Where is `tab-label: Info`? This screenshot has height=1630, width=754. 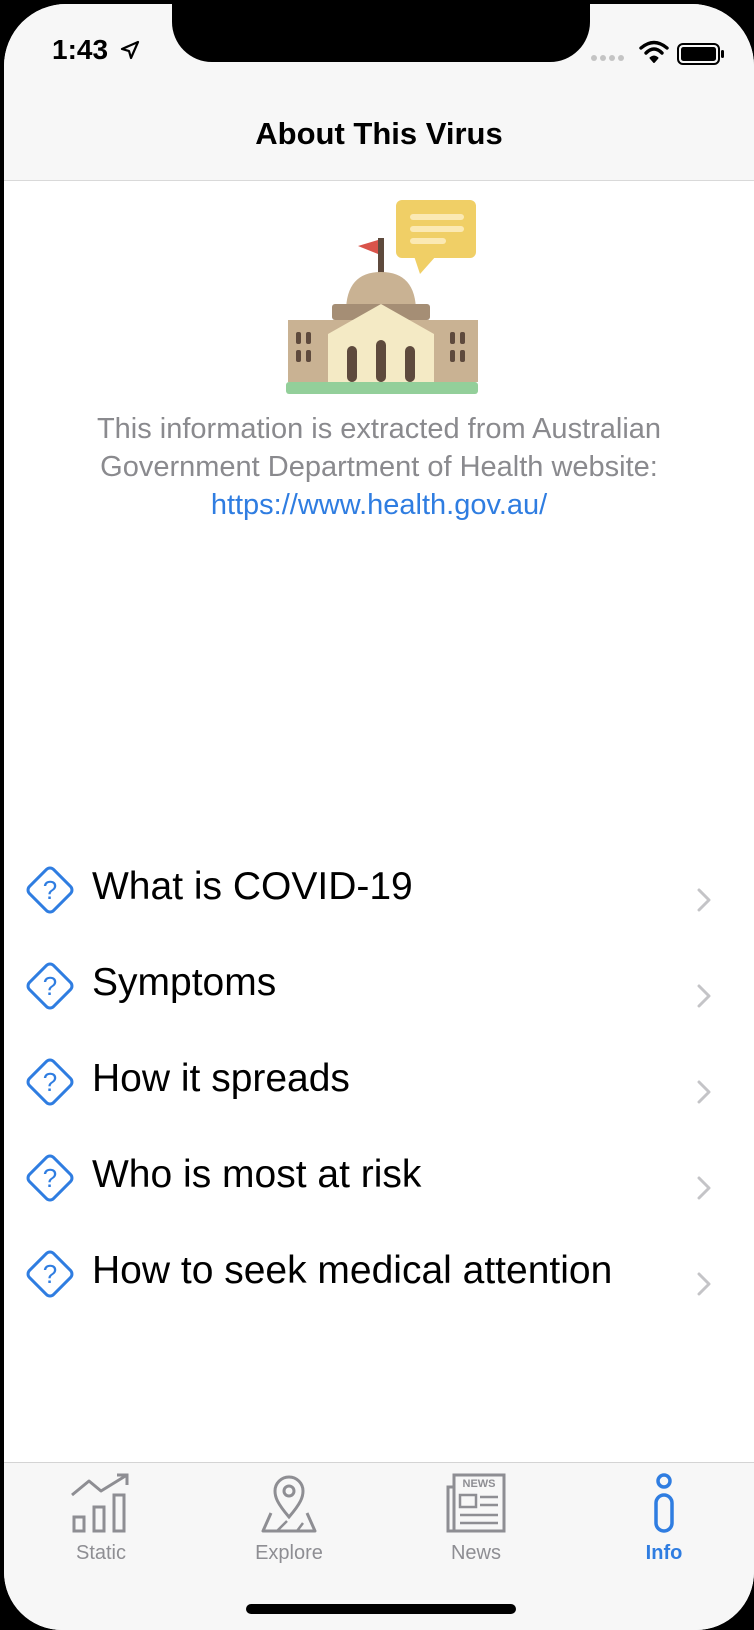
tab-label: Info is located at coordinates (664, 1553).